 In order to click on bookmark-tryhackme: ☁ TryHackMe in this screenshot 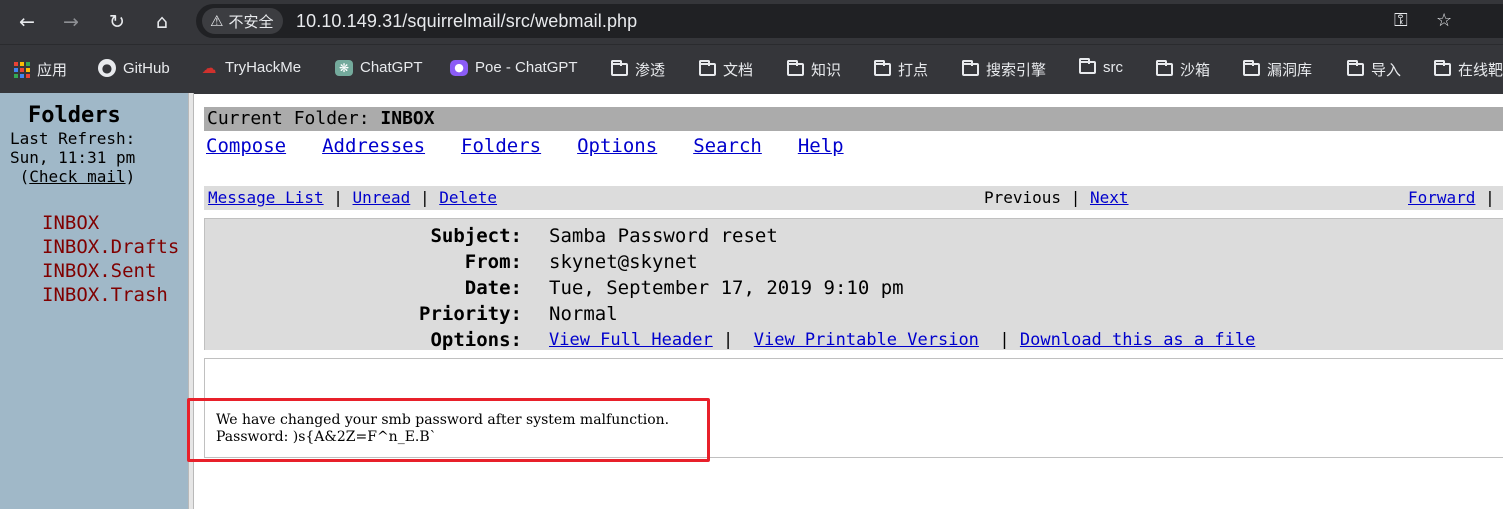, I will do `click(251, 67)`.